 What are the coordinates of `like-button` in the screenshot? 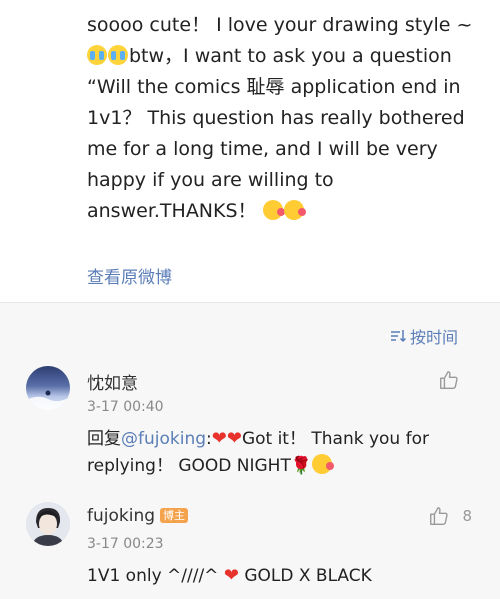 It's located at (455, 380).